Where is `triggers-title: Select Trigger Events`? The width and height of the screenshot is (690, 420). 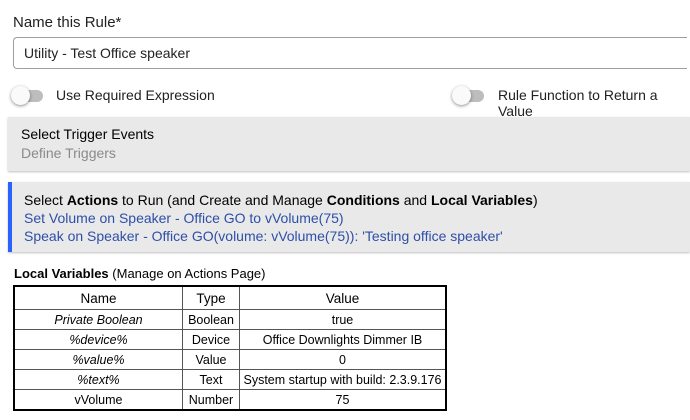
triggers-title: Select Trigger Events is located at coordinates (88, 134).